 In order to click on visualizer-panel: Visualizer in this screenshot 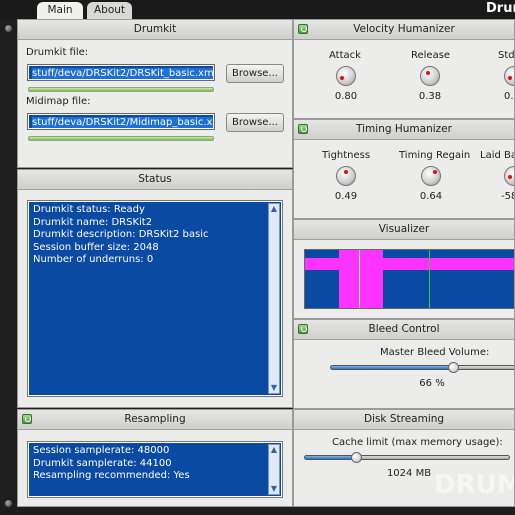, I will do `click(404, 269)`.